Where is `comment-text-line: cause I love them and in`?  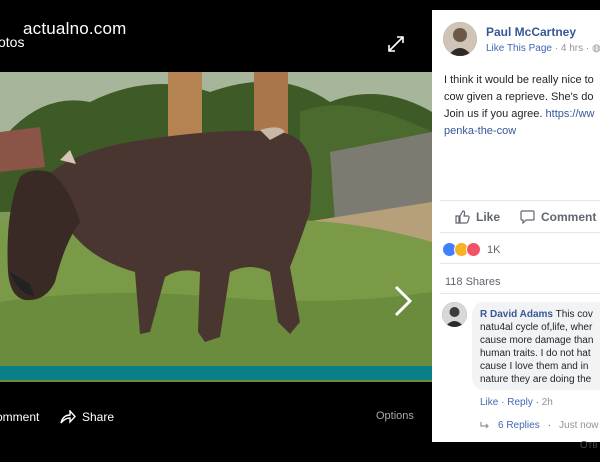
comment-text-line: cause I love them and in is located at coordinates (534, 366).